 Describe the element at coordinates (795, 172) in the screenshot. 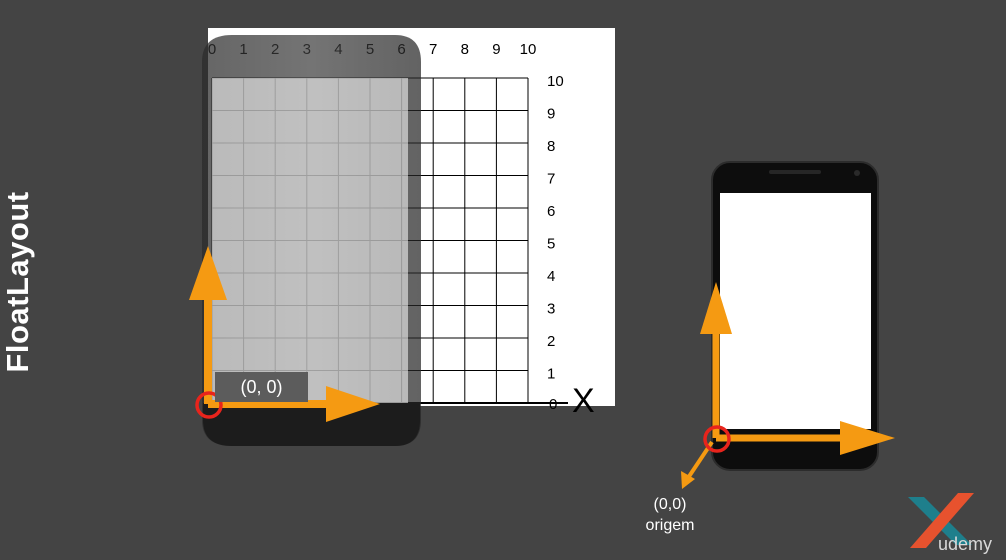

I see `right-phone-speaker` at that location.